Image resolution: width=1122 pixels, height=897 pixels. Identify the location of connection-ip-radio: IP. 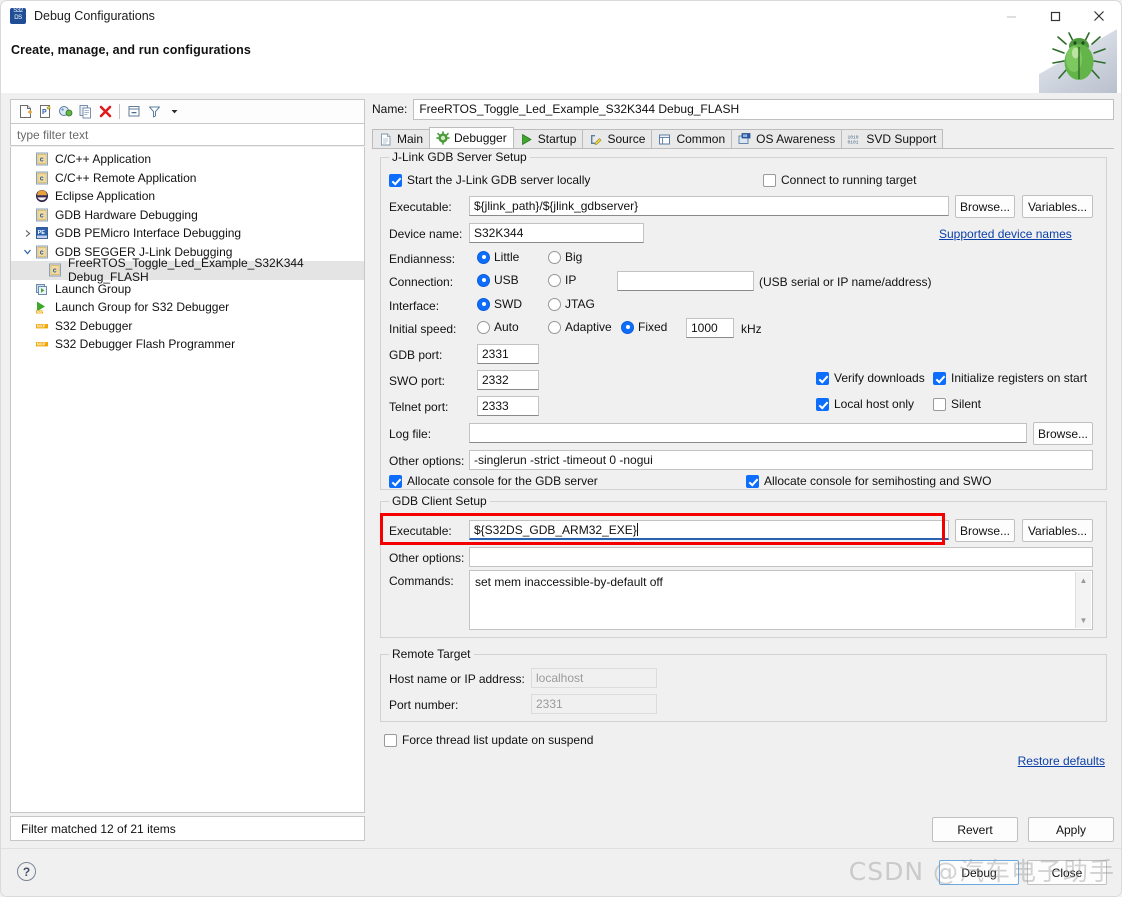
(562, 280).